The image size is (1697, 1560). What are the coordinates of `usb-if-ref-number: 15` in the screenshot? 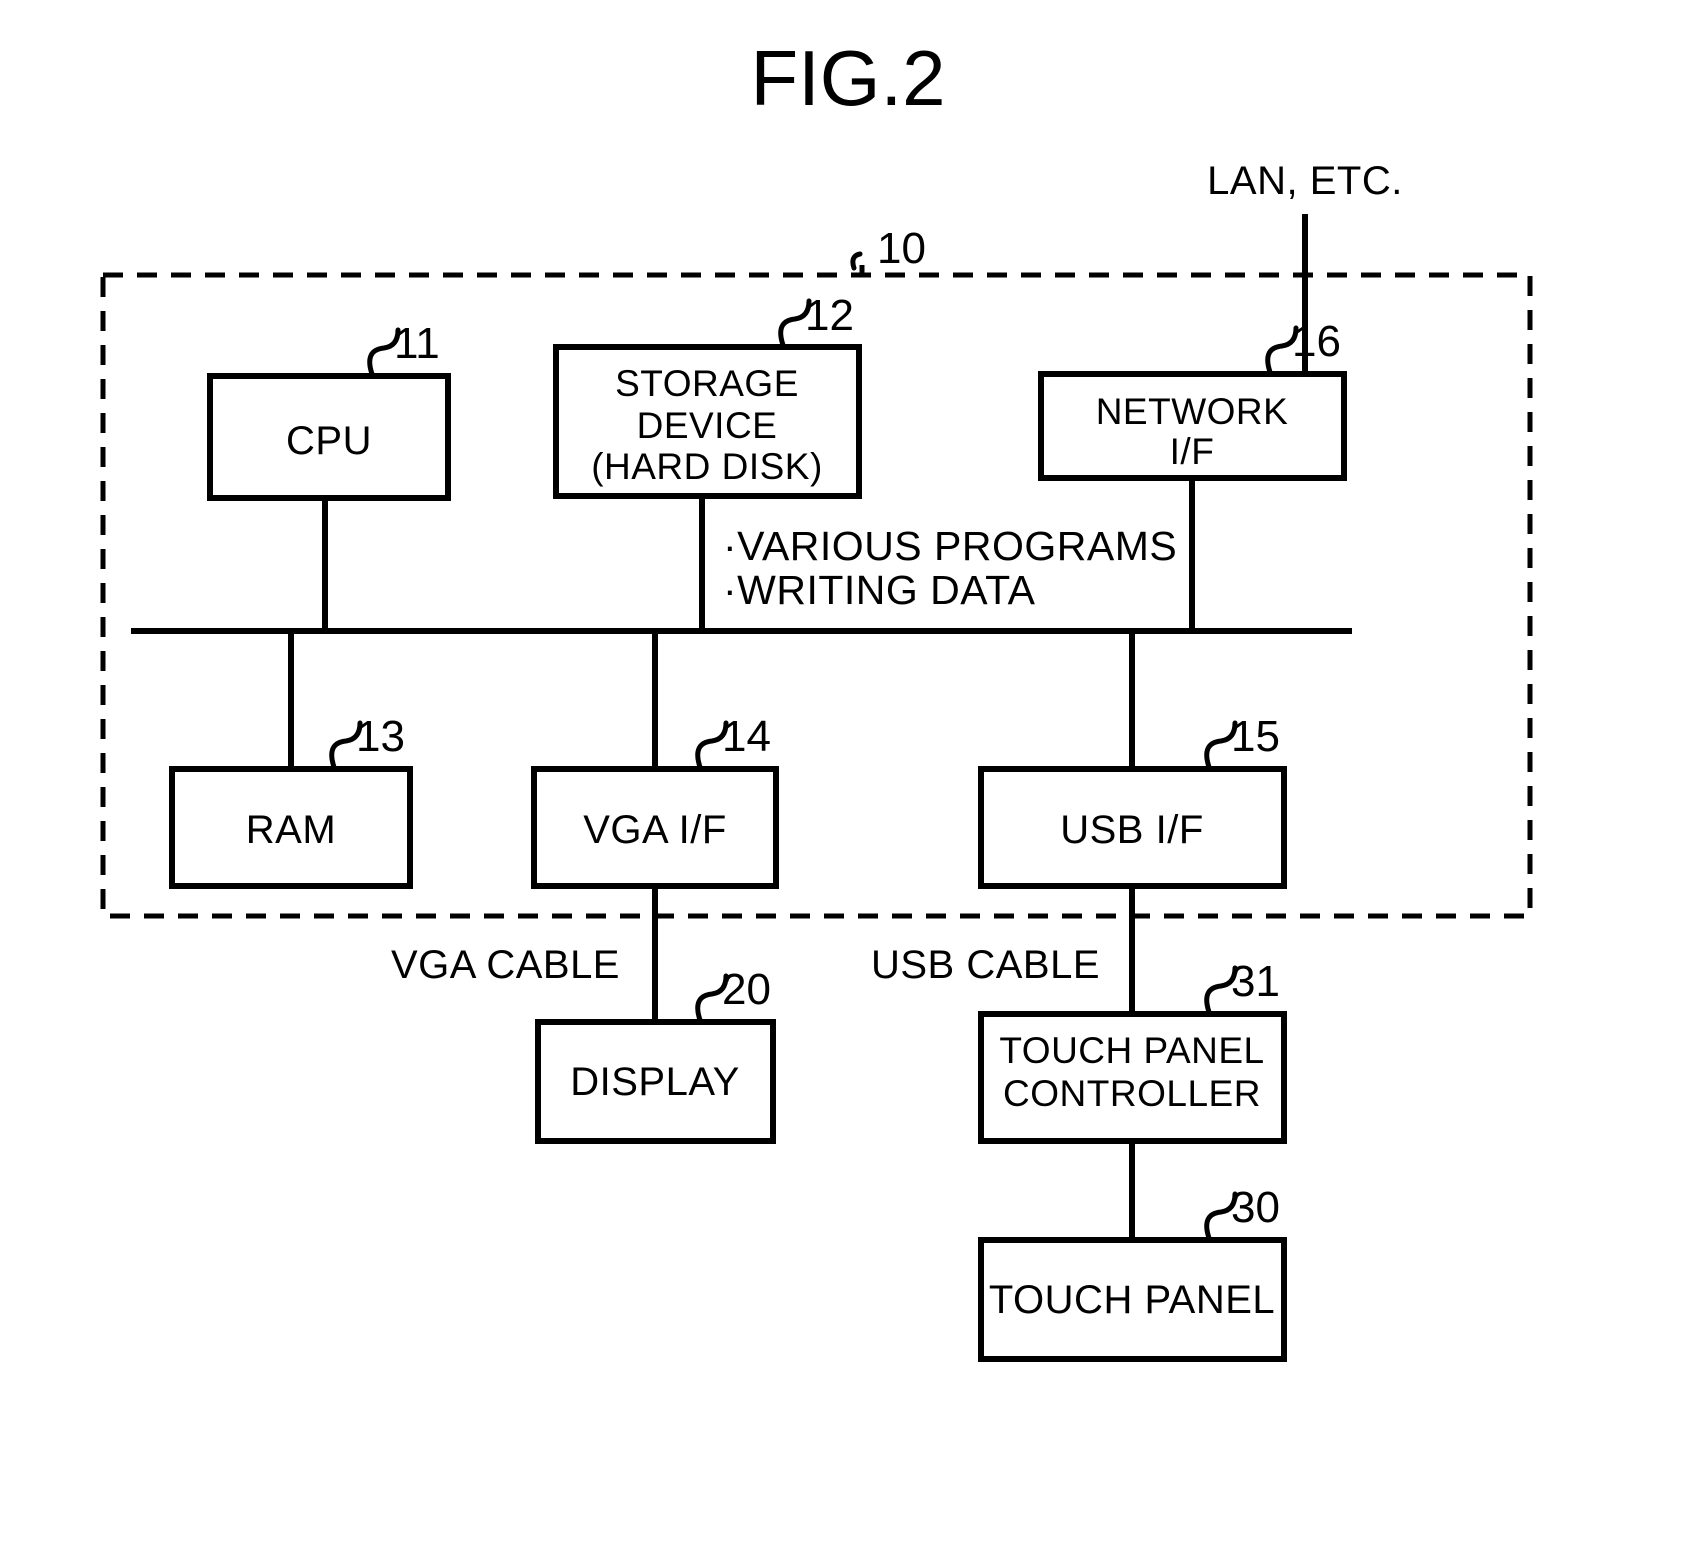 It's located at (1255, 736).